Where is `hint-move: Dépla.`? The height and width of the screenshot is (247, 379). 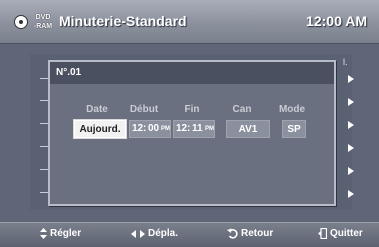
hint-move: Dépla. is located at coordinates (154, 233).